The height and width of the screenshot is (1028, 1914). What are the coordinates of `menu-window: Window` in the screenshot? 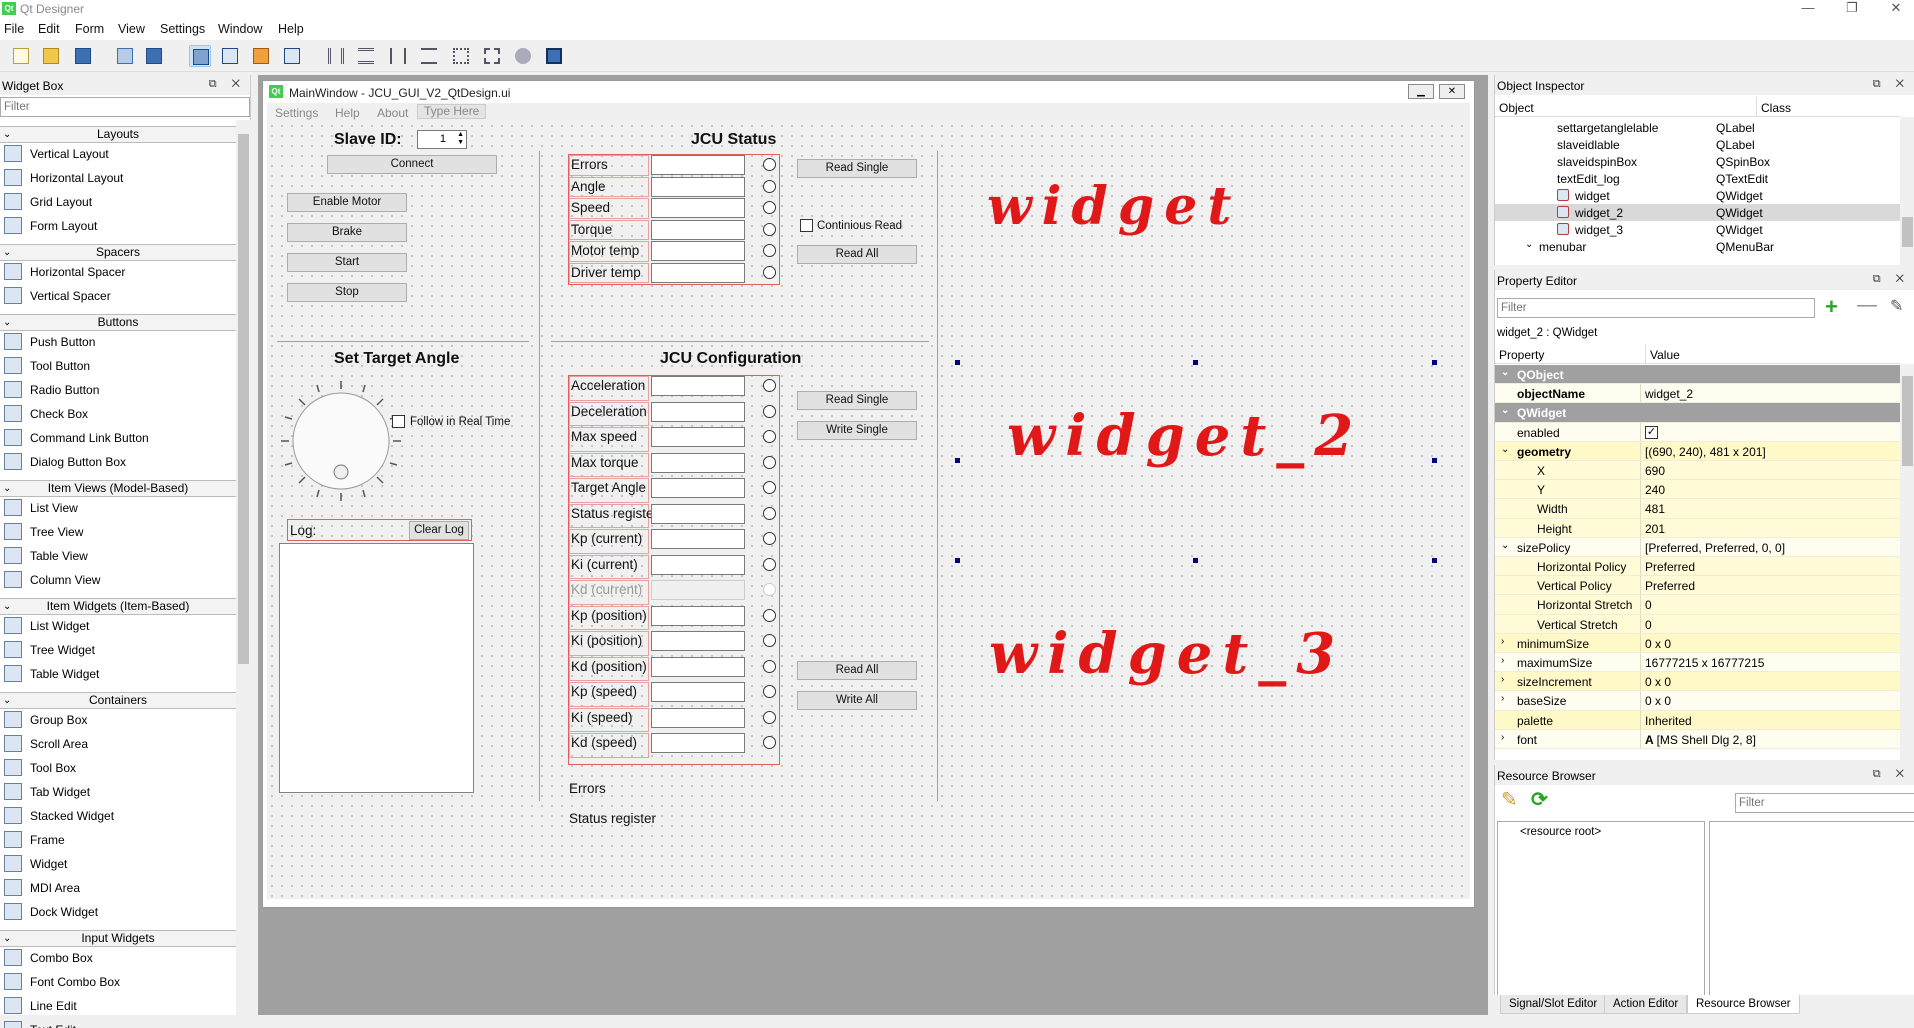 It's located at (240, 29).